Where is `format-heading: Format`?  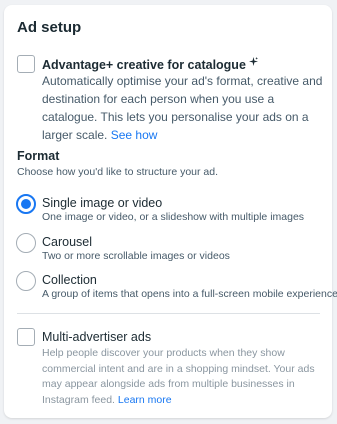 format-heading: Format is located at coordinates (38, 156).